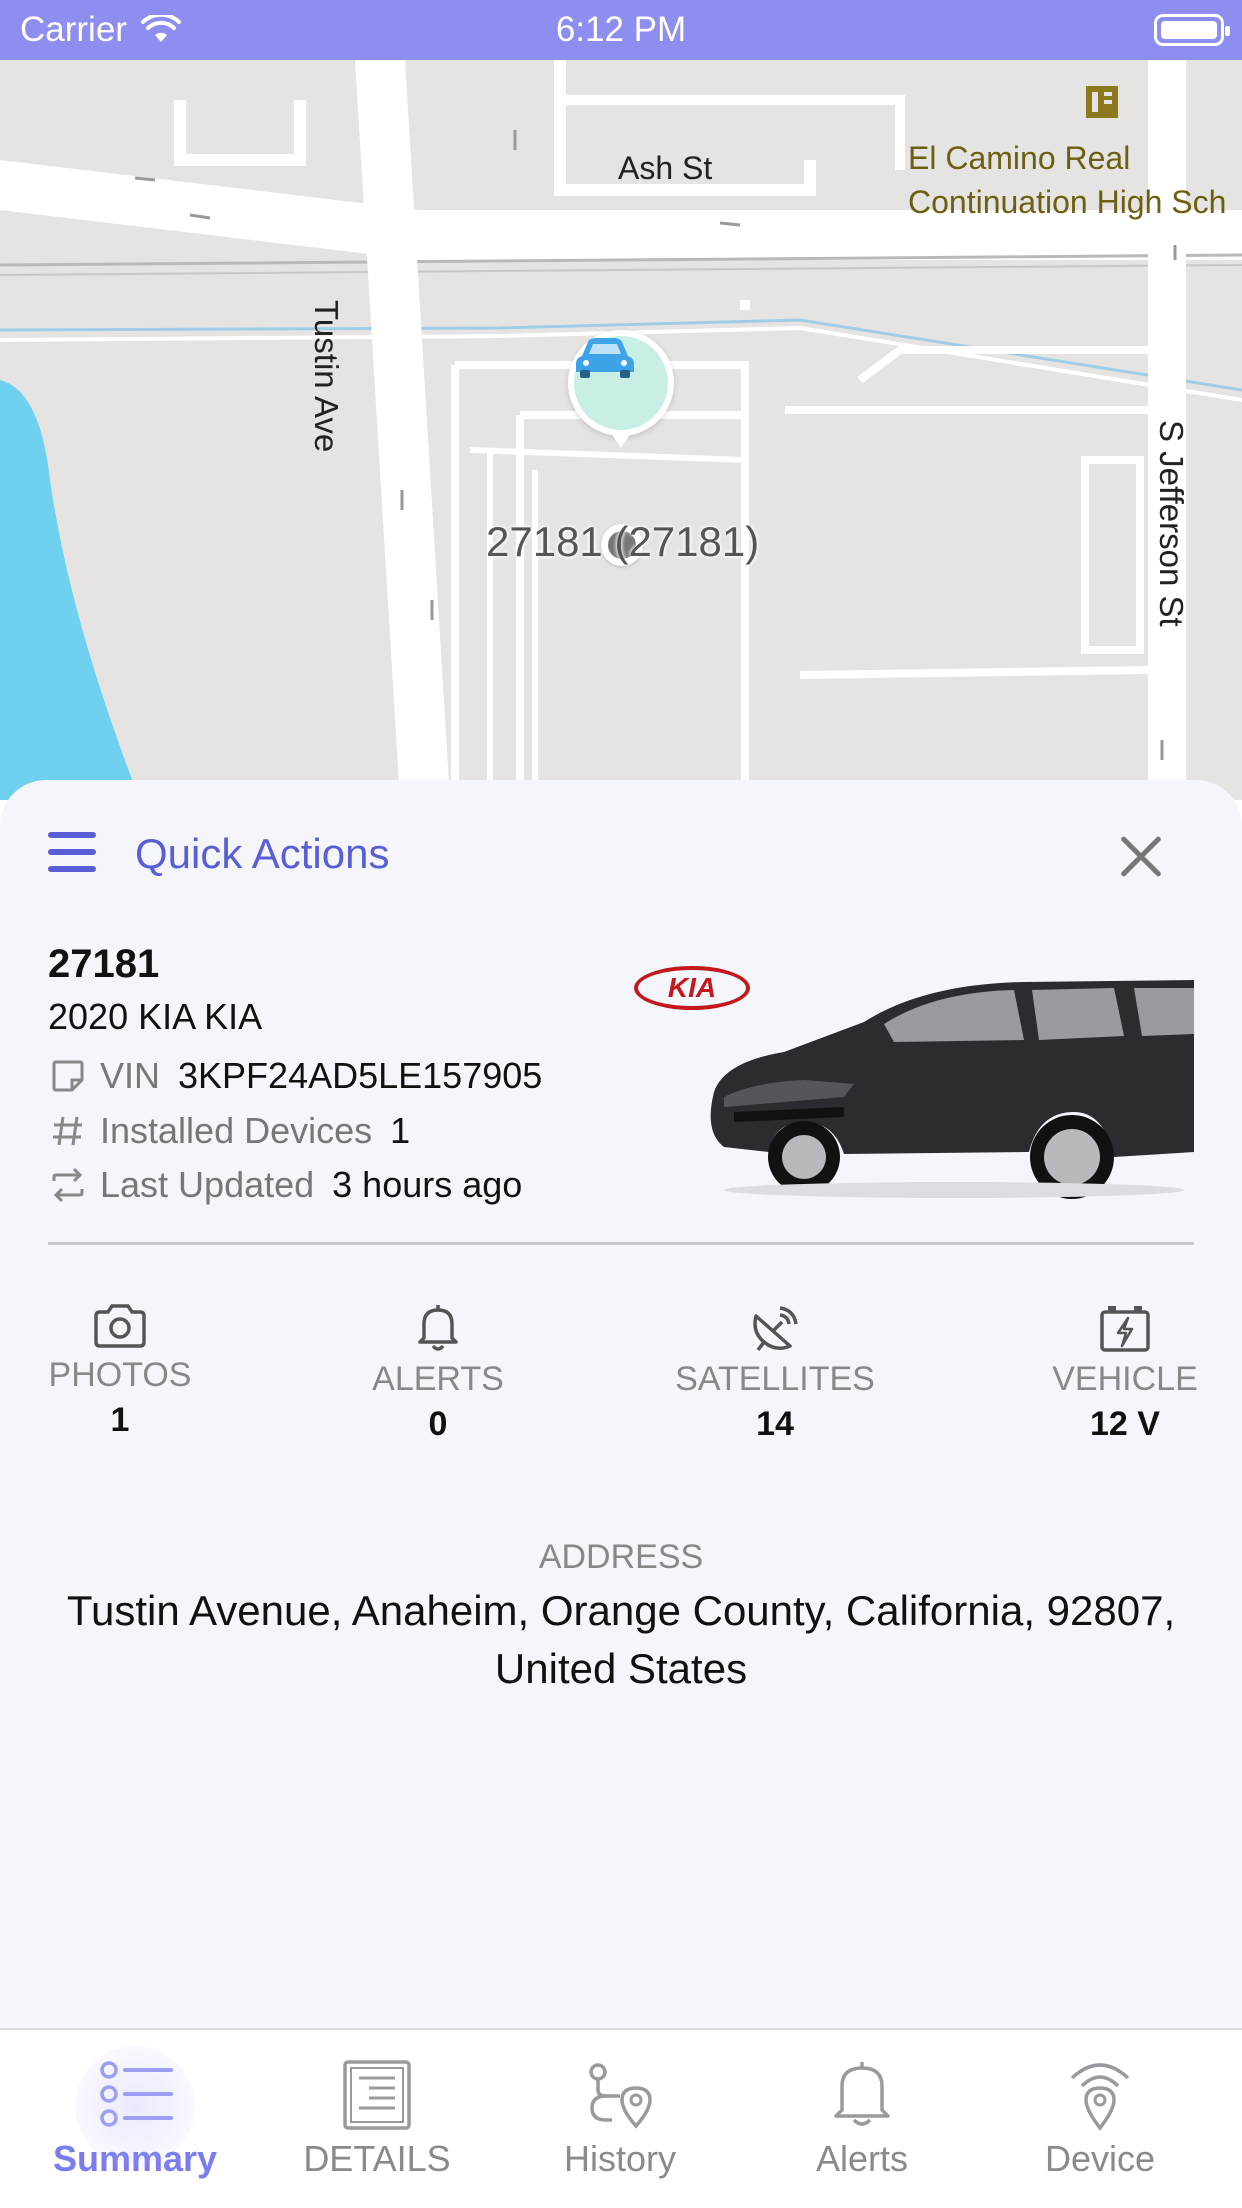 This screenshot has width=1242, height=2208. What do you see at coordinates (621, 1557) in the screenshot?
I see `address-label: ADDRESS` at bounding box center [621, 1557].